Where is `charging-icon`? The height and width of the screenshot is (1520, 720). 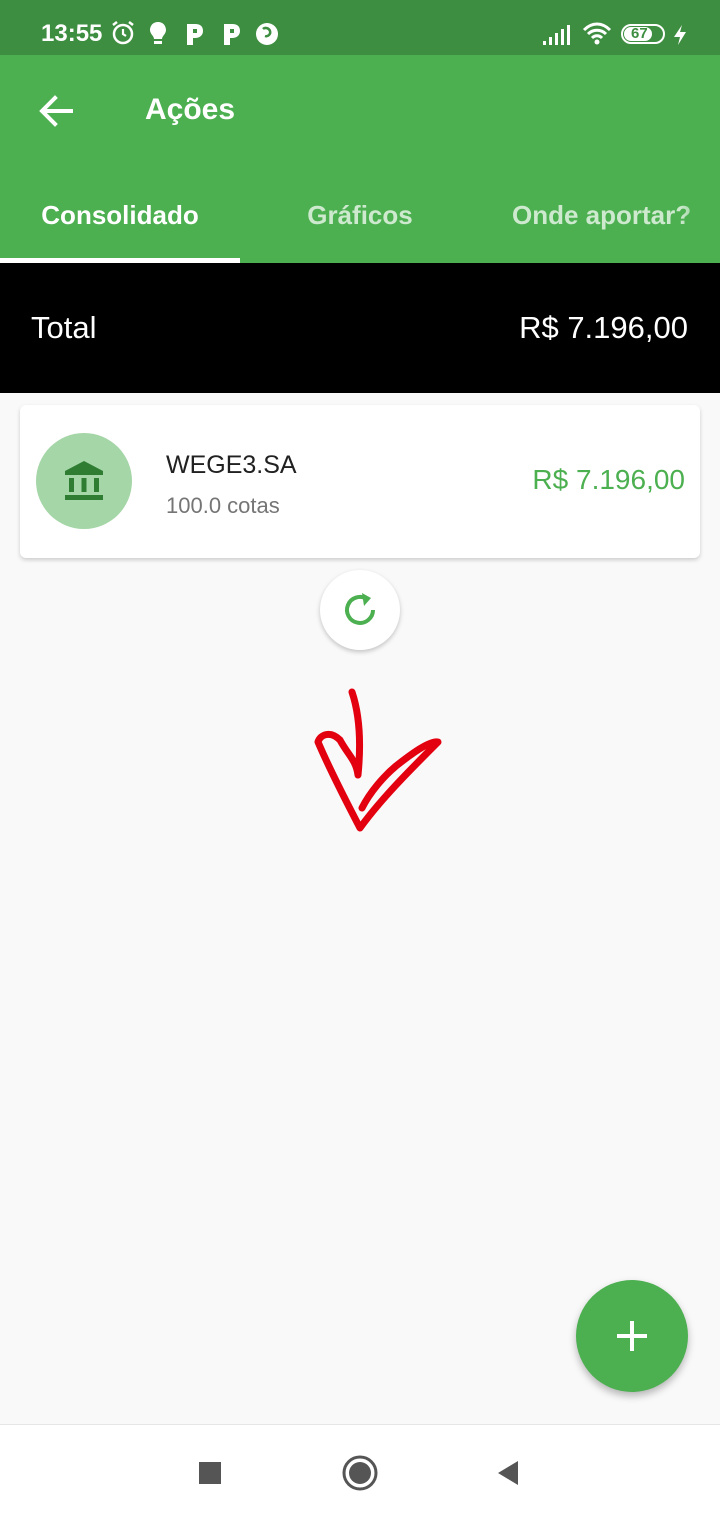
charging-icon is located at coordinates (680, 35).